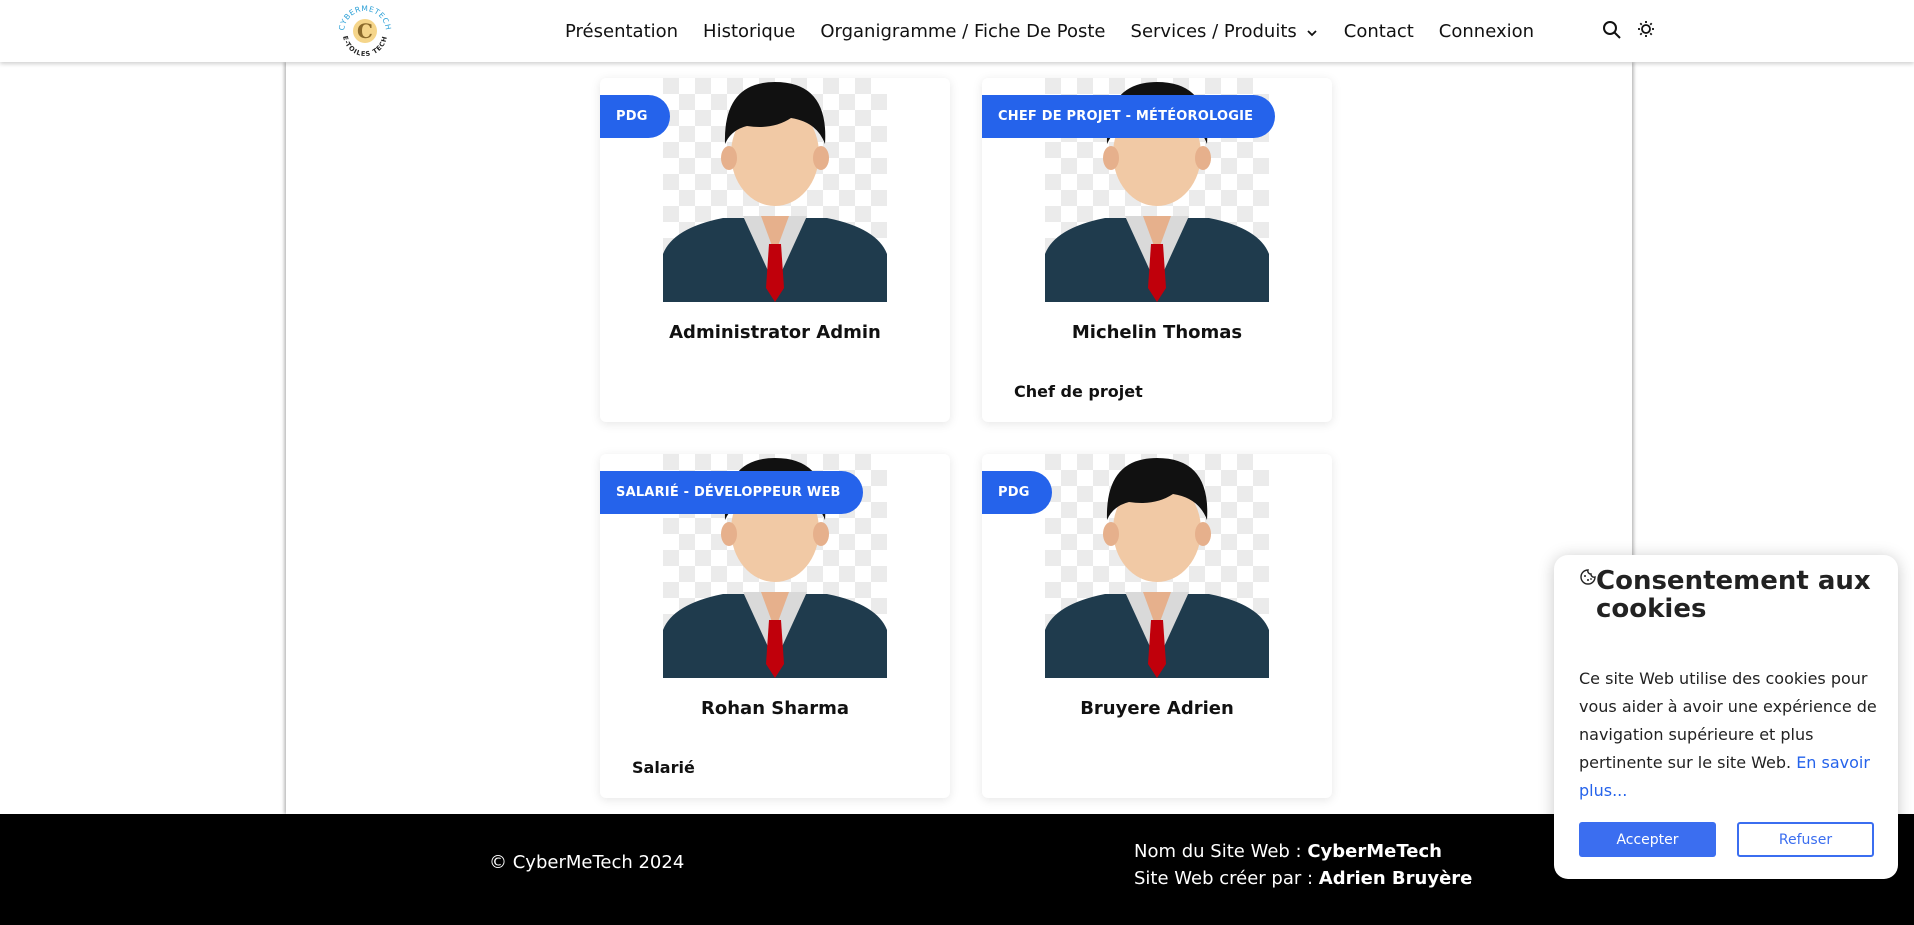  I want to click on site-logo: CYBERMETECH E-TOILES TECH C, so click(365, 31).